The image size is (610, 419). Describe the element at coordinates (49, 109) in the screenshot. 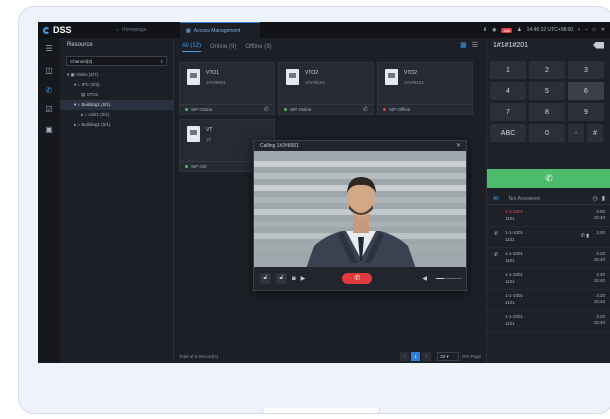

I see `calendar-check-icon: ☑` at that location.